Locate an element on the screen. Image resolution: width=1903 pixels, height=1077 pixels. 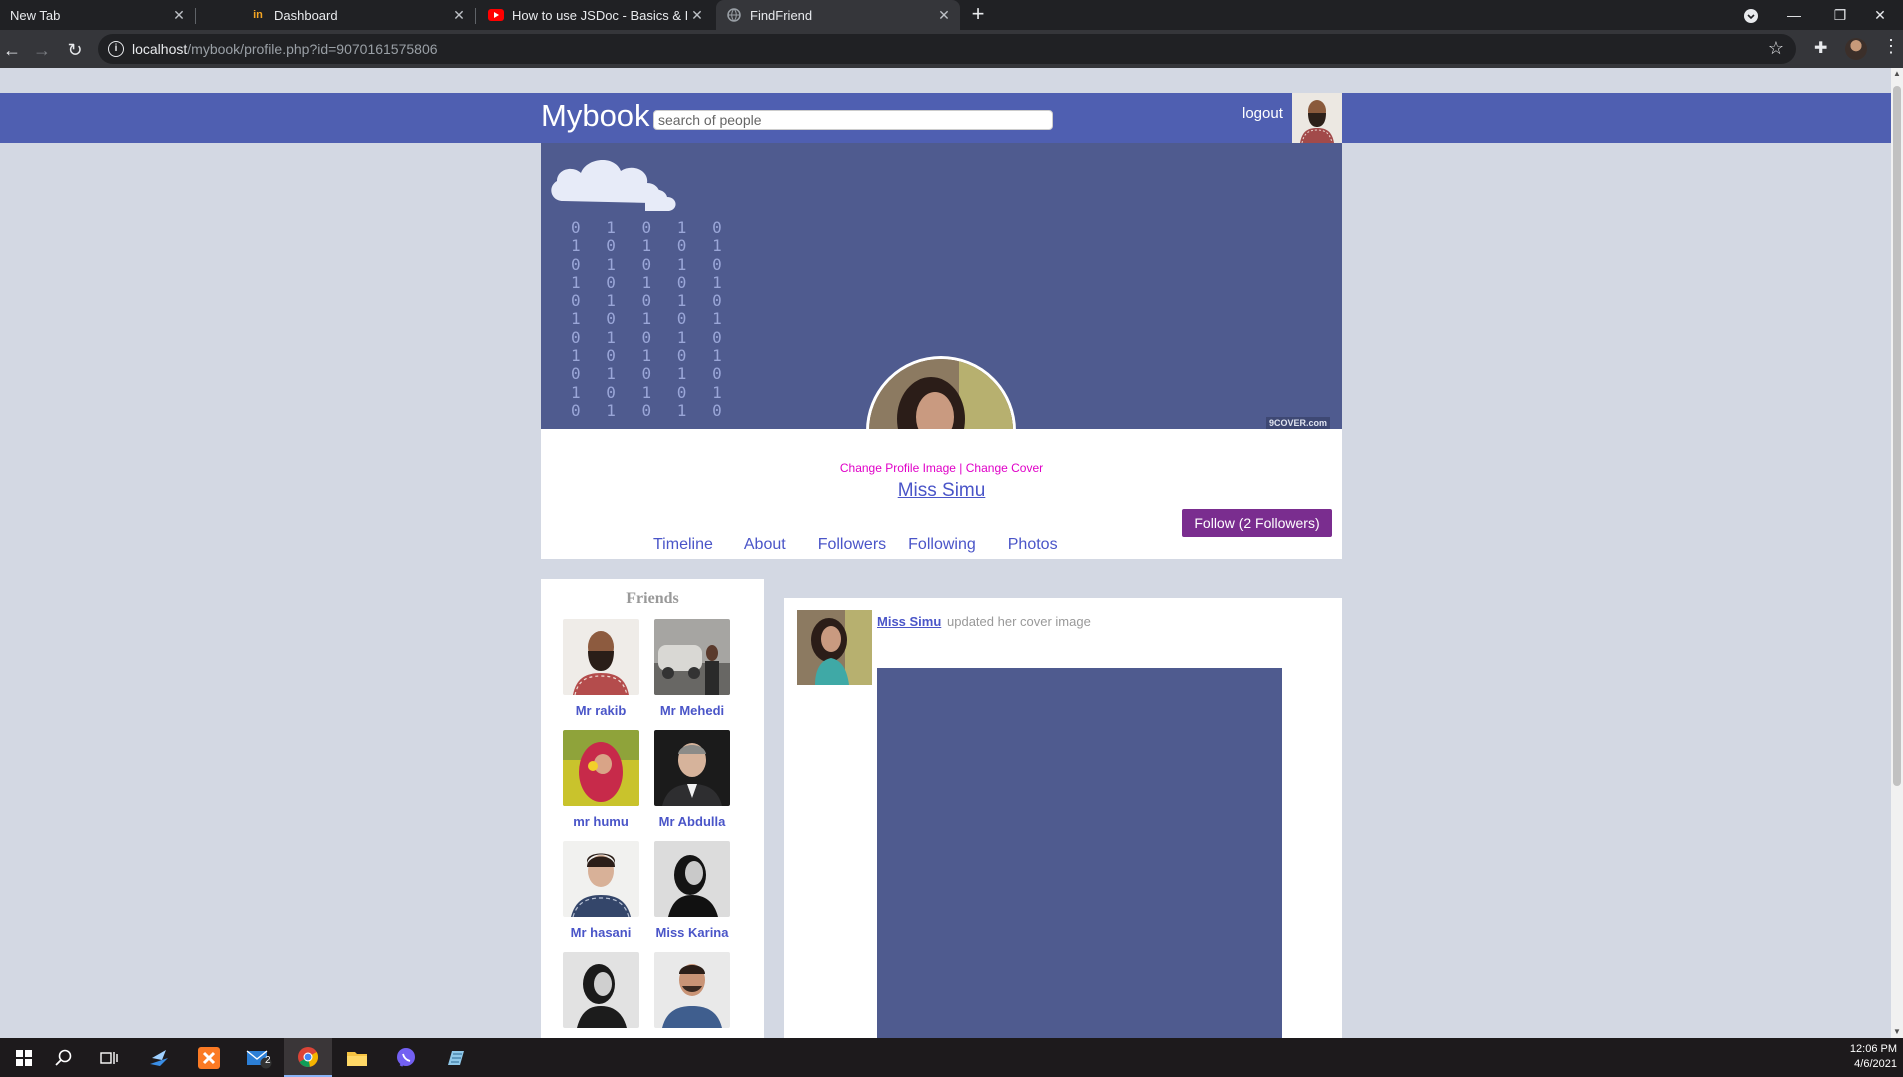
xampp-icon is located at coordinates (209, 1057).